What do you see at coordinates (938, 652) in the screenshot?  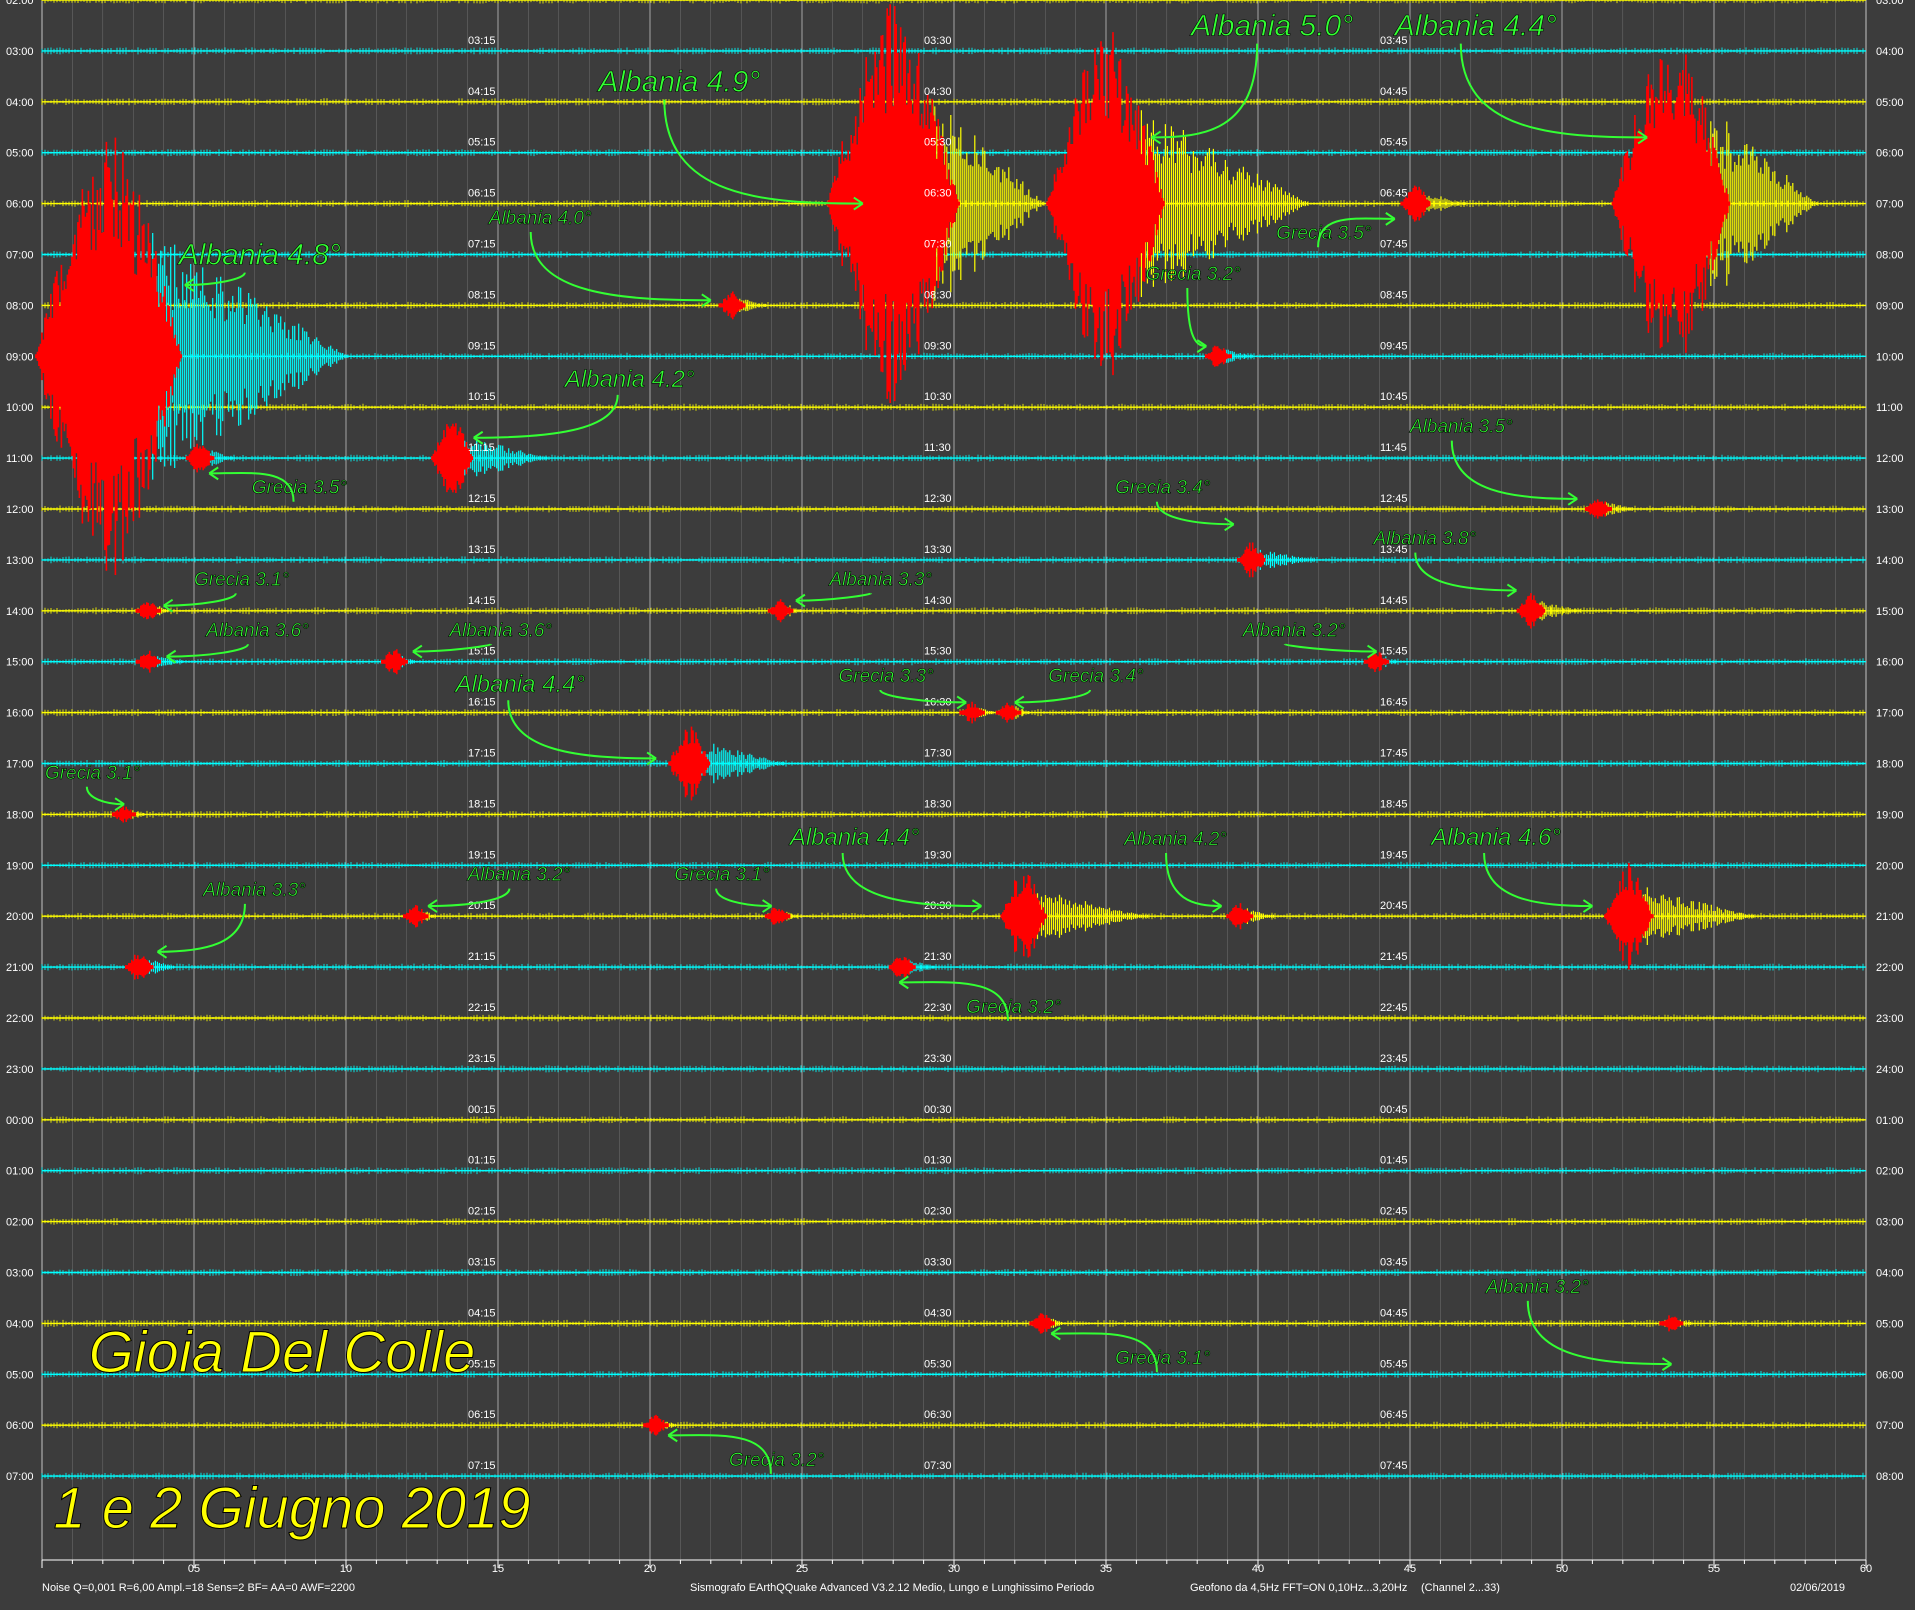 I see `row-quarter-mark: 15:30` at bounding box center [938, 652].